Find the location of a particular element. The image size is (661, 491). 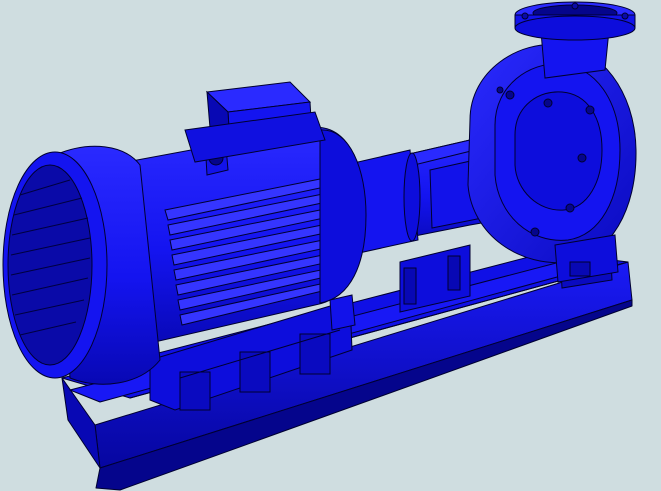

fan-cover is located at coordinates (81, 265).